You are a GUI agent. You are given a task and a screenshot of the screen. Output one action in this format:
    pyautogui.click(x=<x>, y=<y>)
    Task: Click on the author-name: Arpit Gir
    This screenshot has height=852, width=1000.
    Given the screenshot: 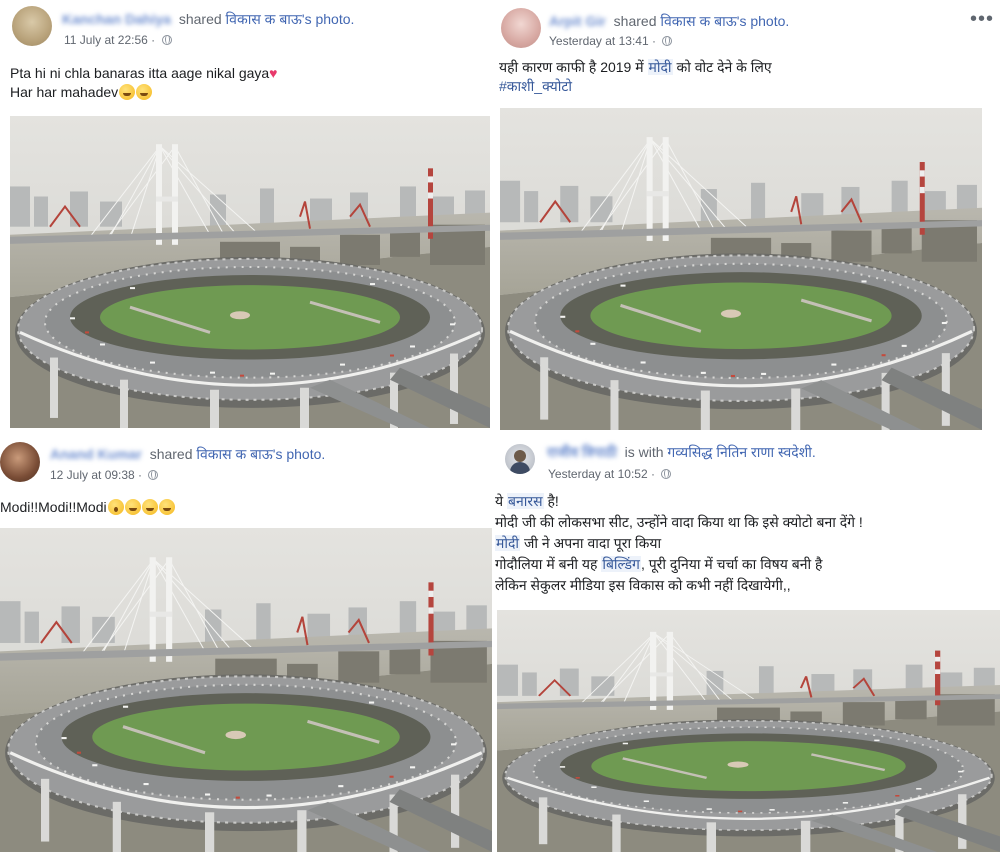 What is the action you would take?
    pyautogui.click(x=577, y=21)
    